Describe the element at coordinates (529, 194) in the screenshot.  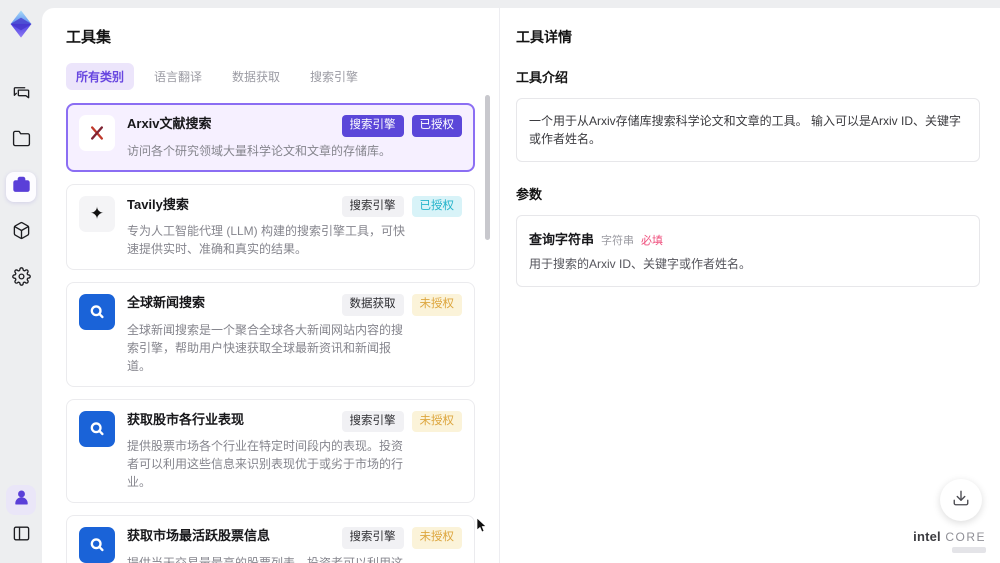
I see `params-heading: 参数` at that location.